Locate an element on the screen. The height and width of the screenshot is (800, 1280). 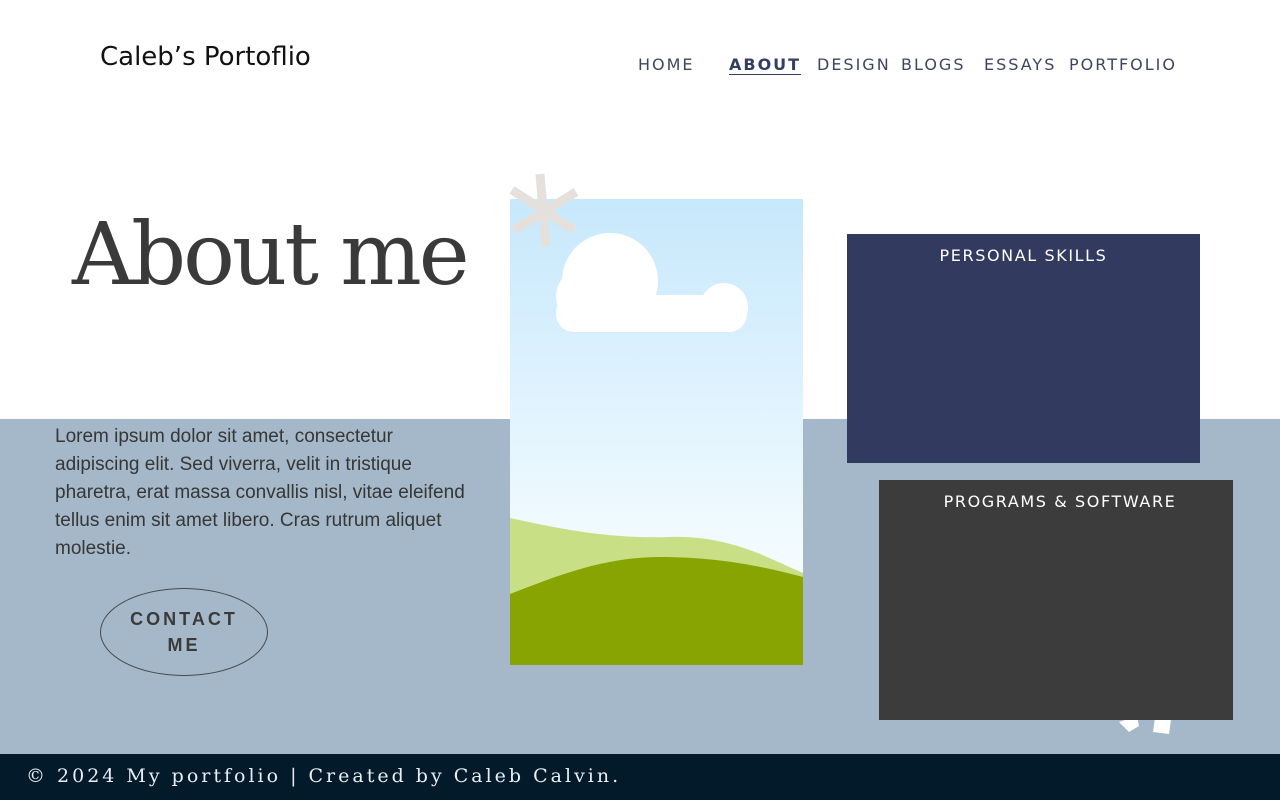
nav-item-about: ABOUT is located at coordinates (765, 64).